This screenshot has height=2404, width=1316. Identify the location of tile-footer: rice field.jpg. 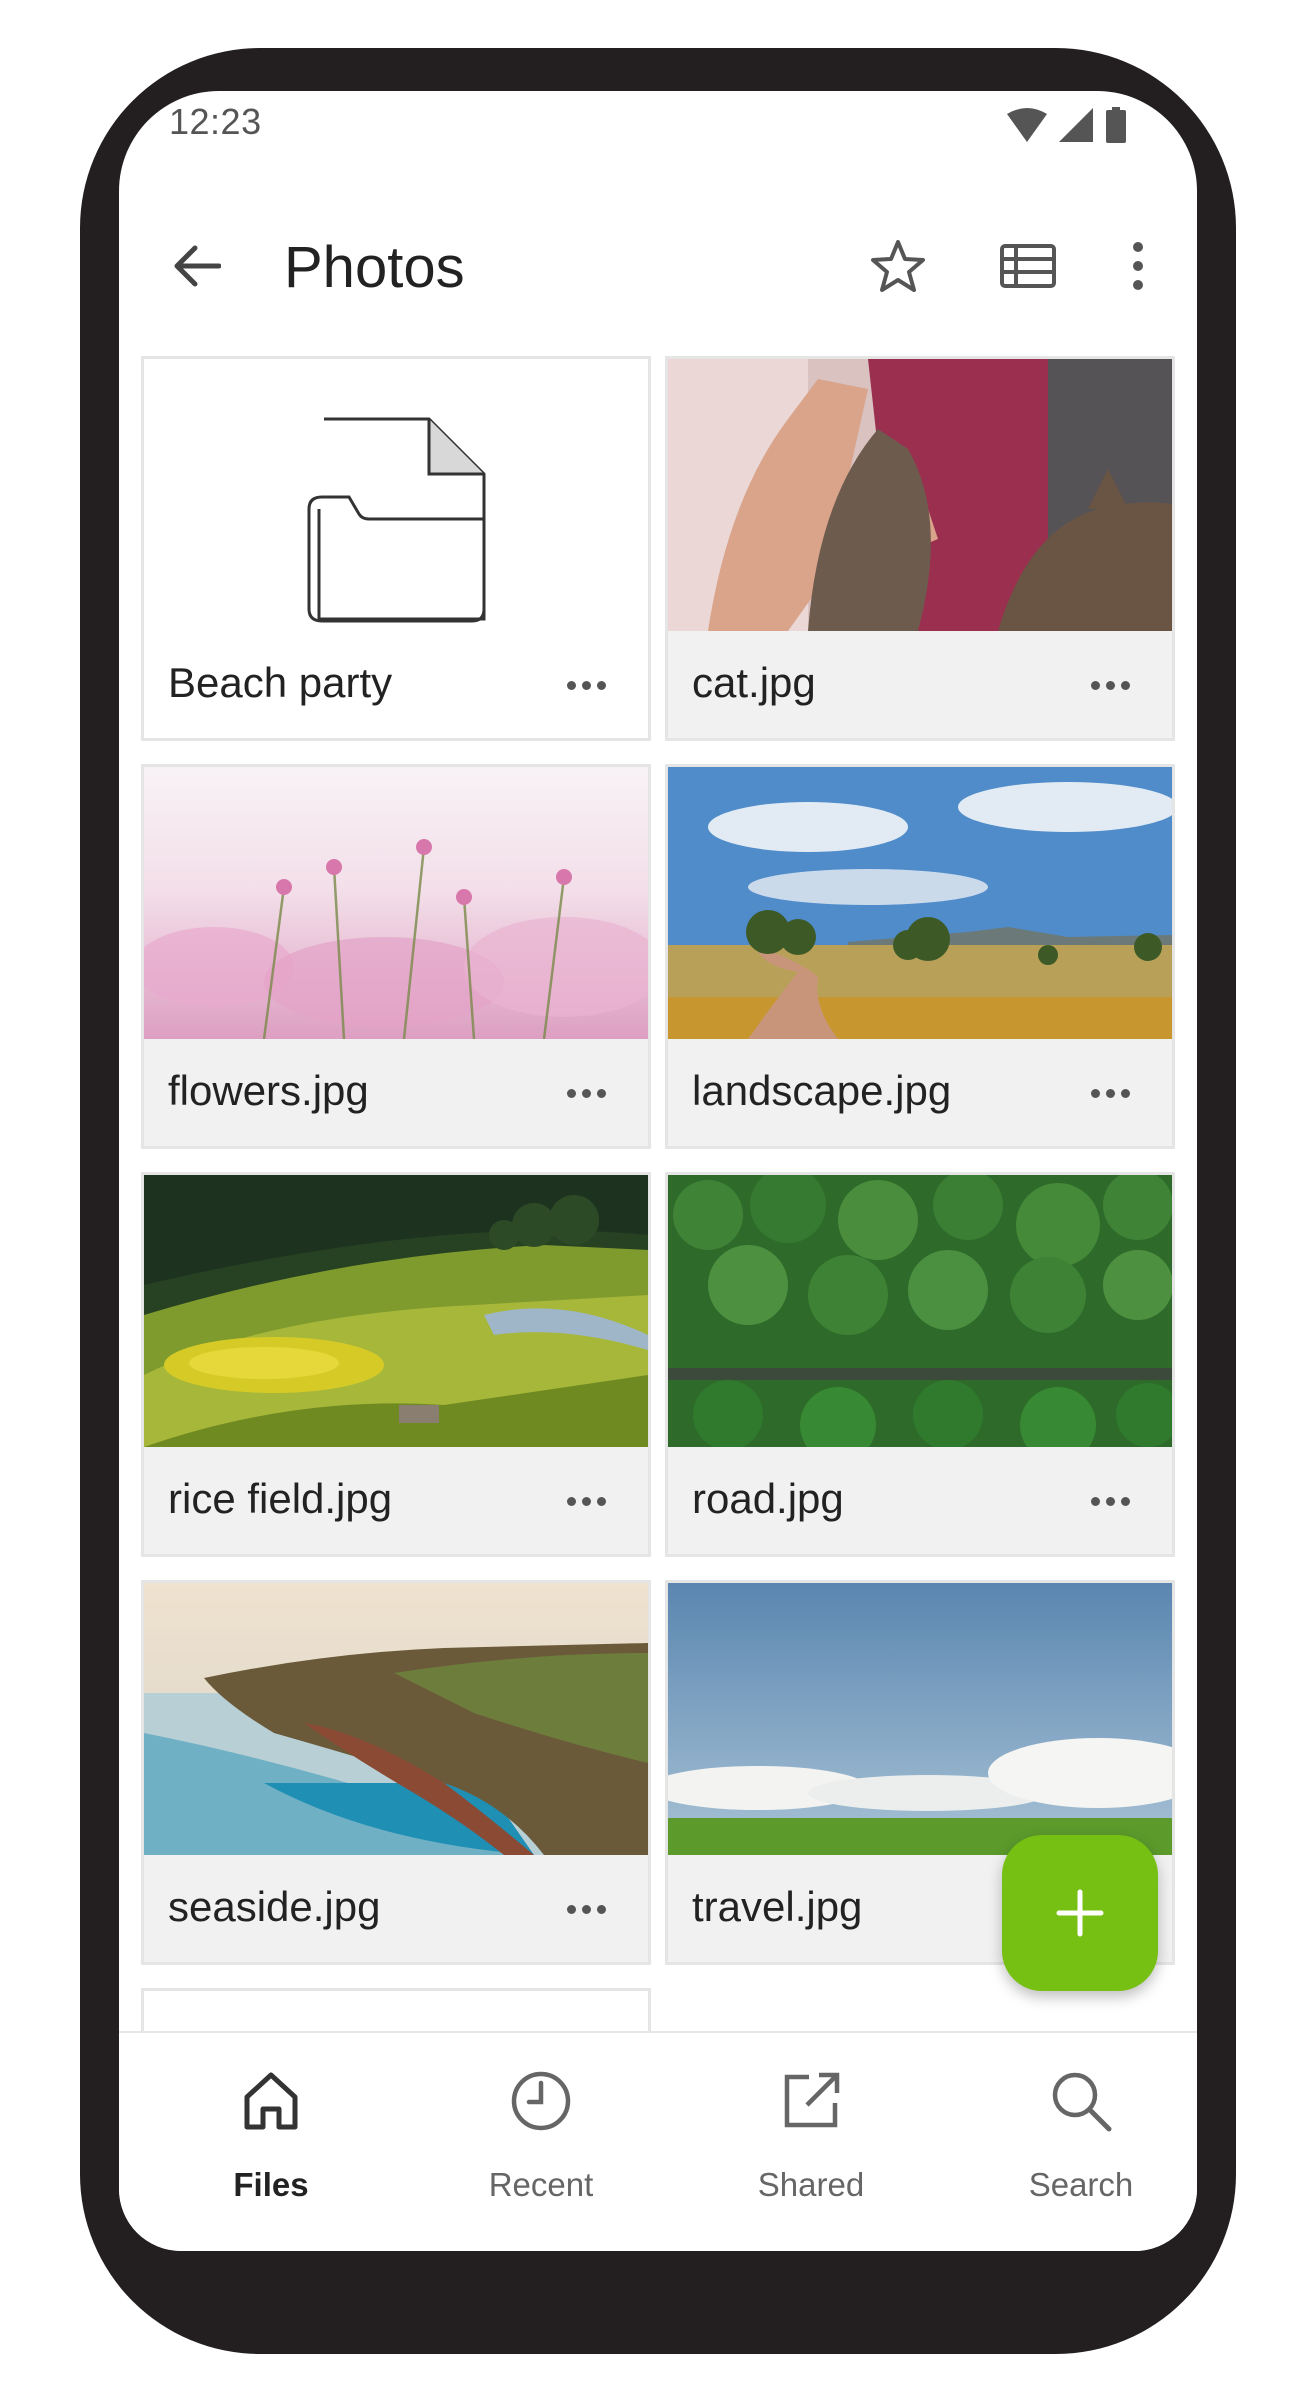
(396, 1500).